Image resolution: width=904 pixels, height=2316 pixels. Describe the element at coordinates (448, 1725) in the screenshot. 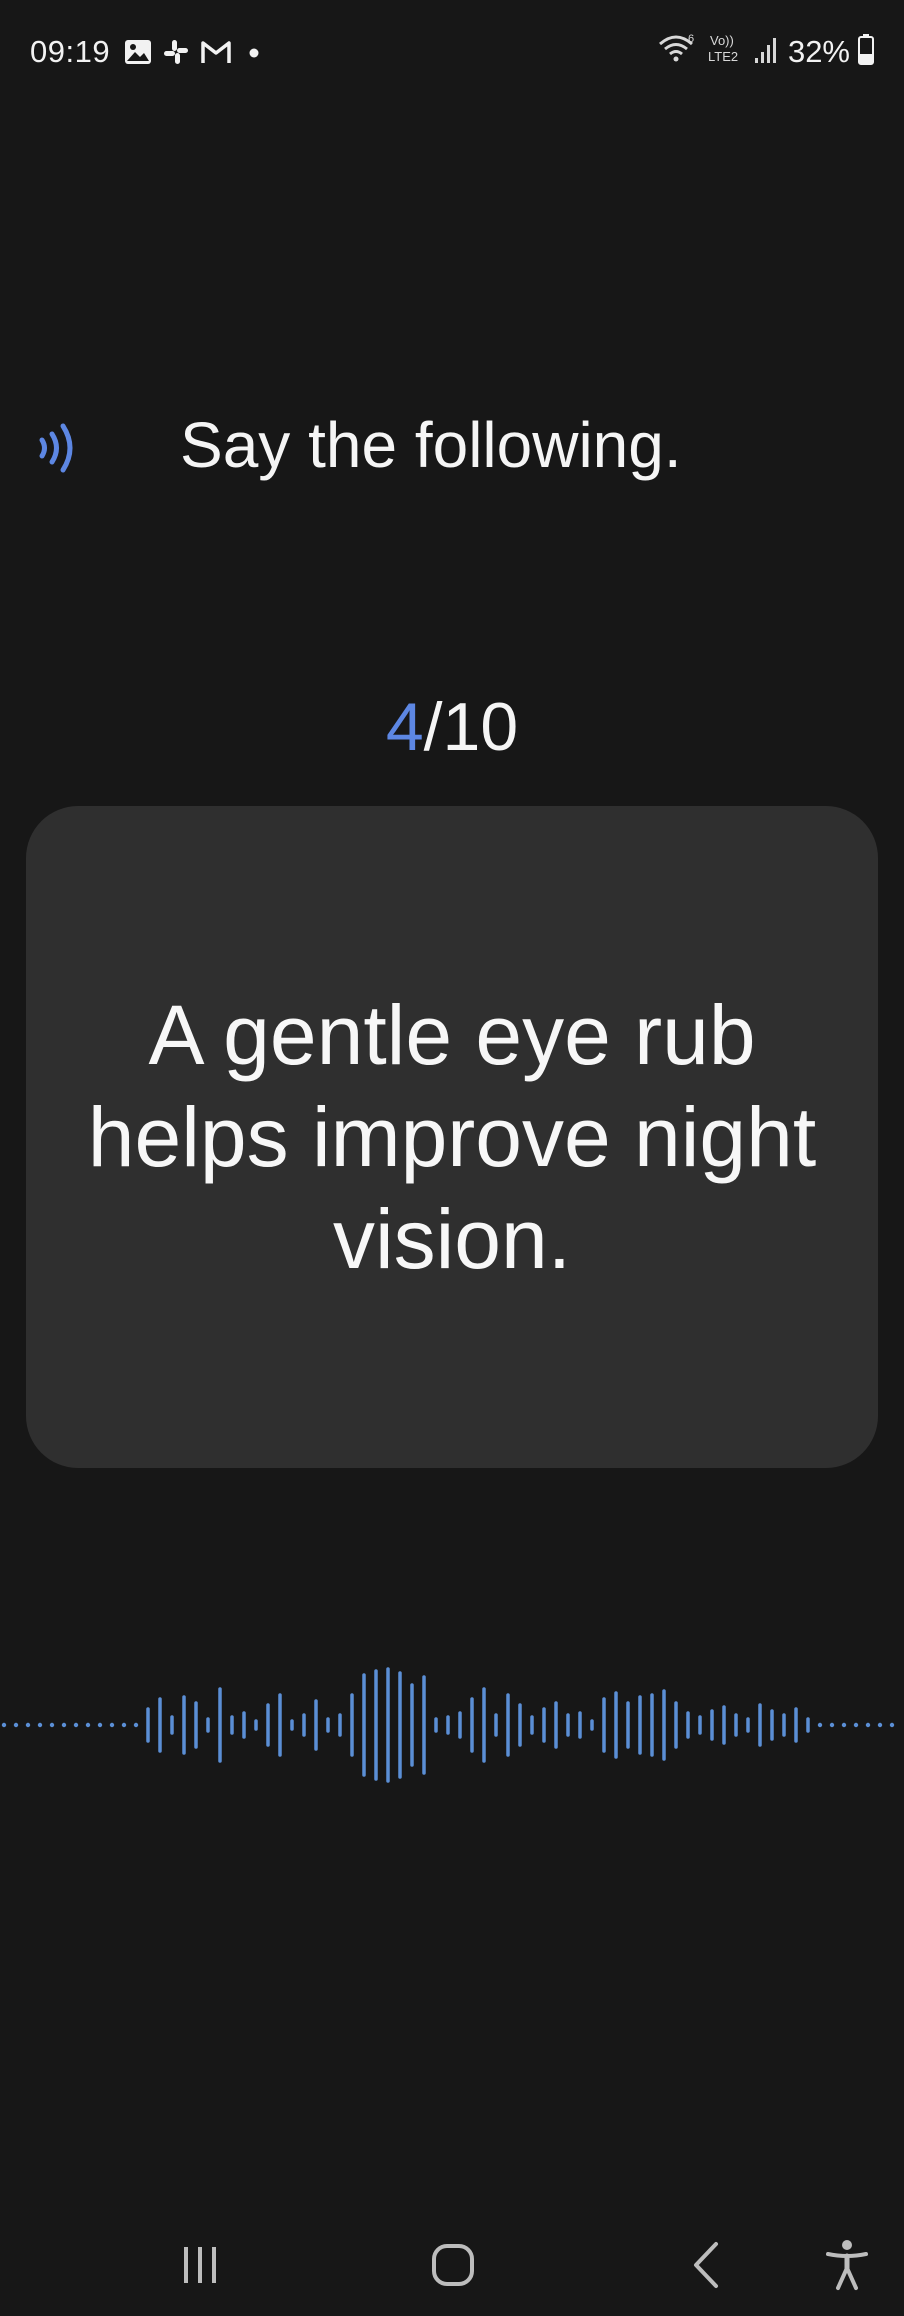

I see `voice-waveform` at that location.